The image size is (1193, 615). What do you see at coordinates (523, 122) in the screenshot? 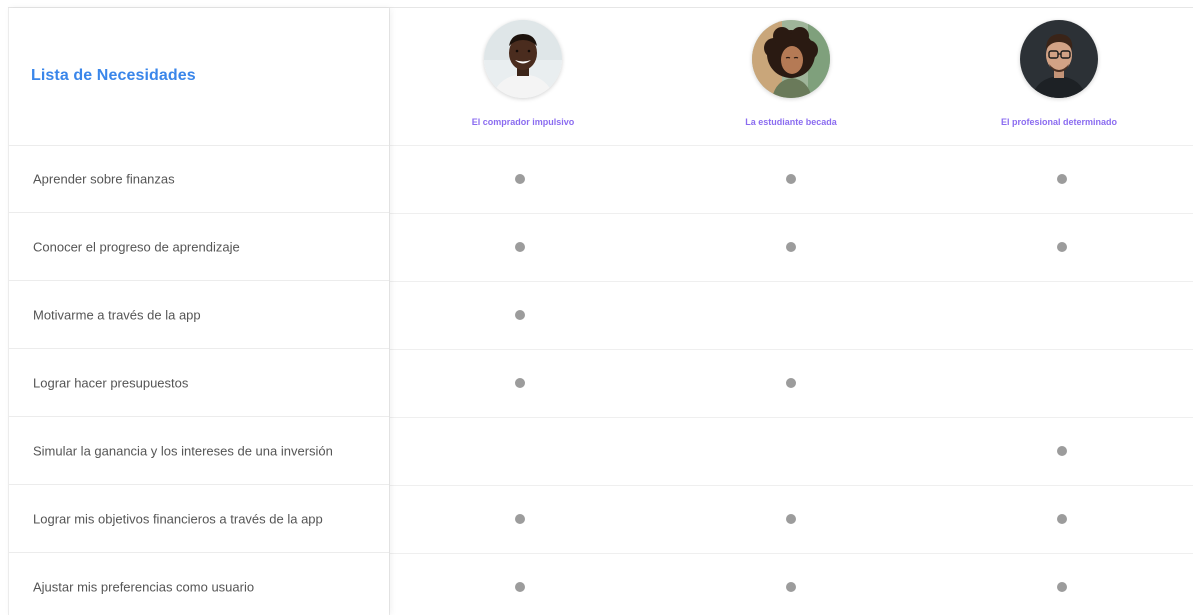
I see `persona-name: El comprador impulsivo` at bounding box center [523, 122].